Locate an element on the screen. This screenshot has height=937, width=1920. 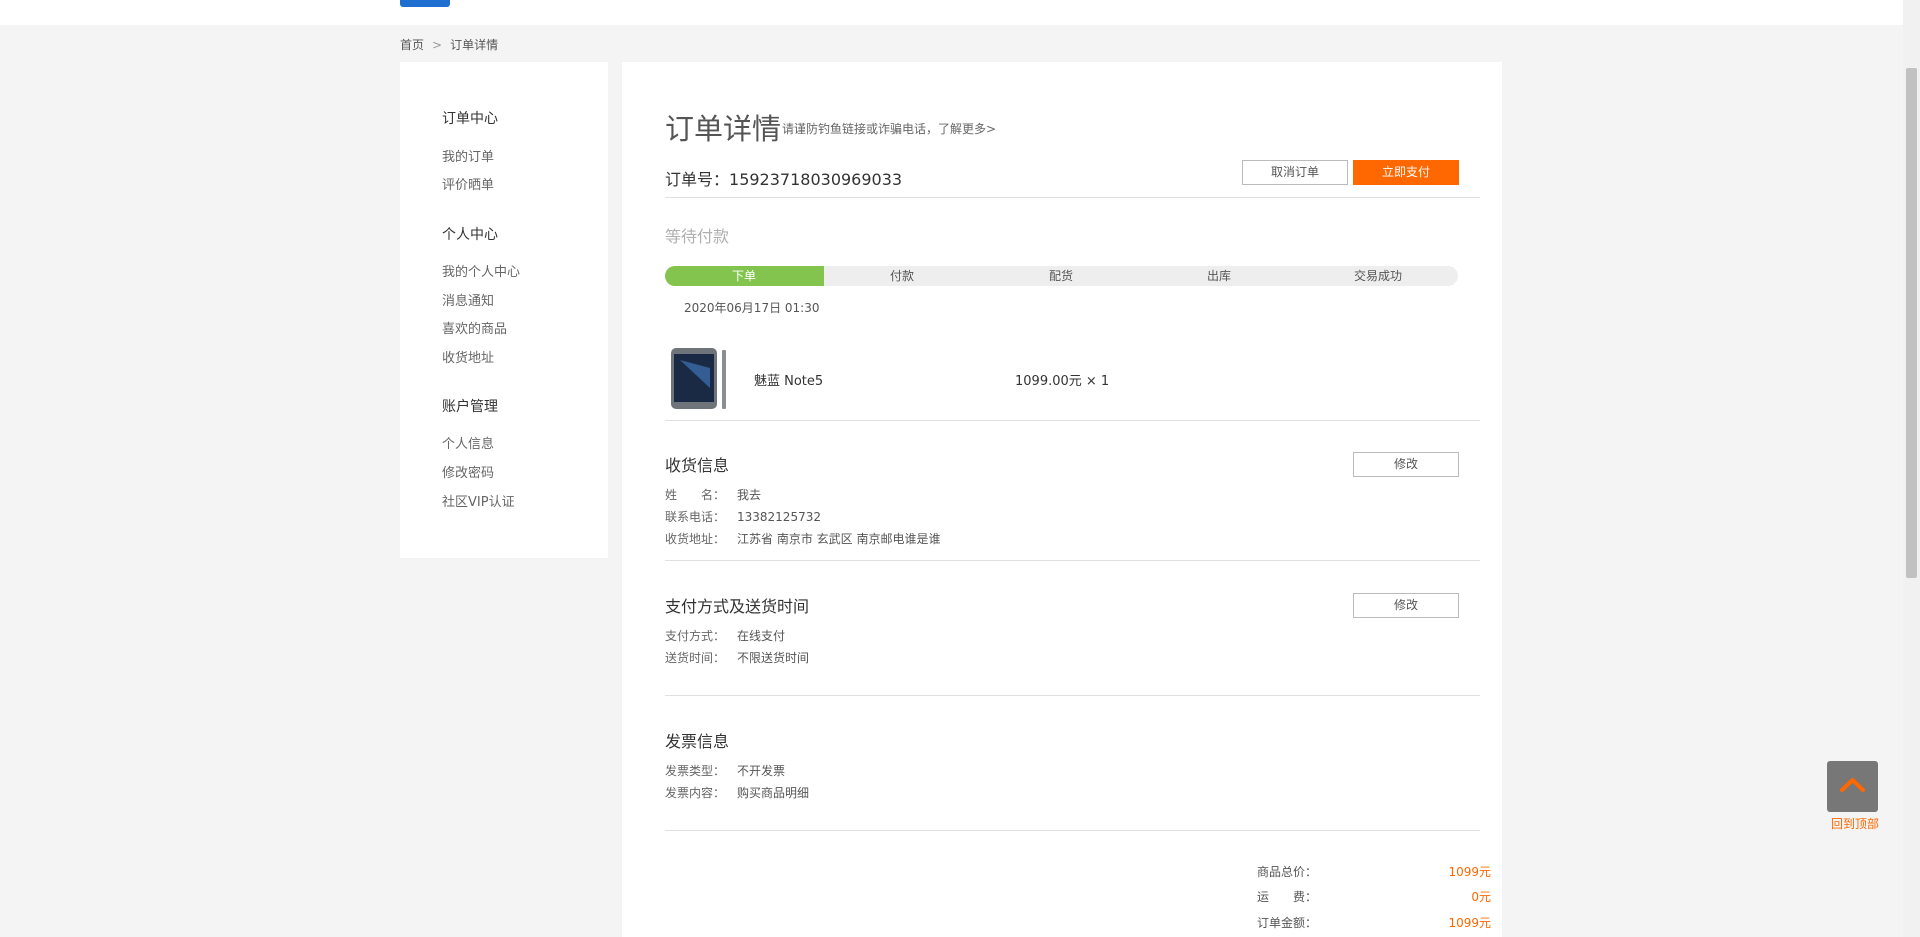
row-key: 联系电话： is located at coordinates (695, 517).